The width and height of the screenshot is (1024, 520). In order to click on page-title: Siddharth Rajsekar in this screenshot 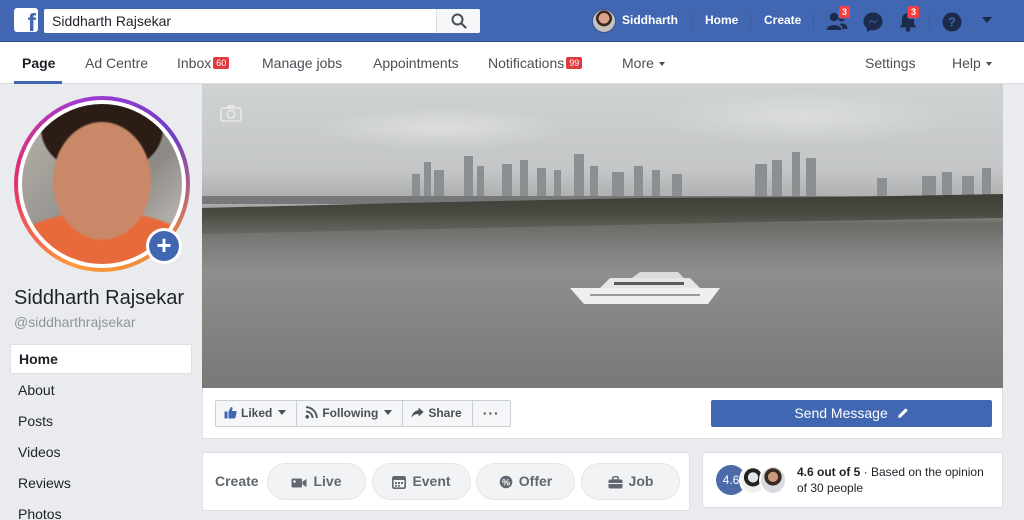, I will do `click(99, 298)`.